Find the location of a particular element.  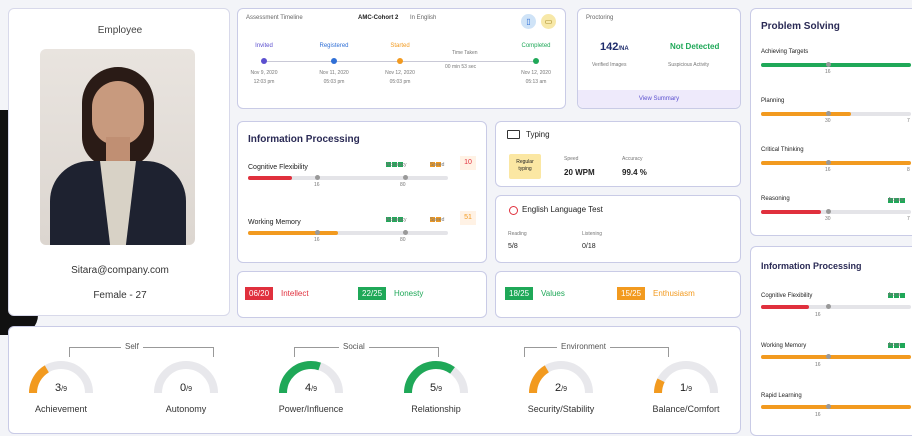

motivator-label: Autonomy is located at coordinates (186, 409).